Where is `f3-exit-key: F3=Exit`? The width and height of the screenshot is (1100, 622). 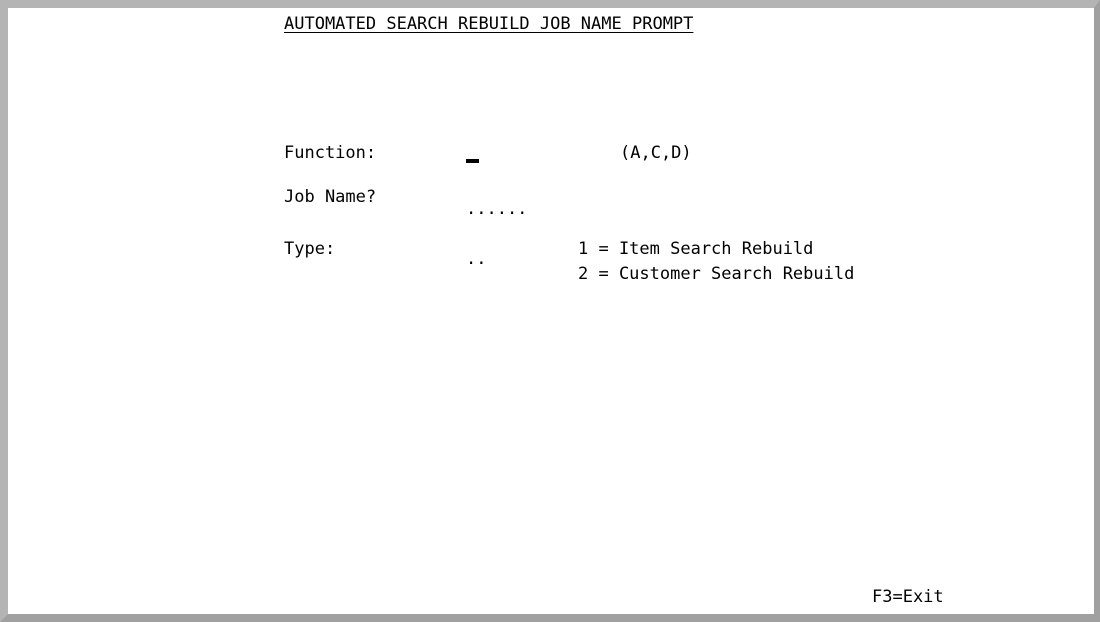 f3-exit-key: F3=Exit is located at coordinates (908, 597).